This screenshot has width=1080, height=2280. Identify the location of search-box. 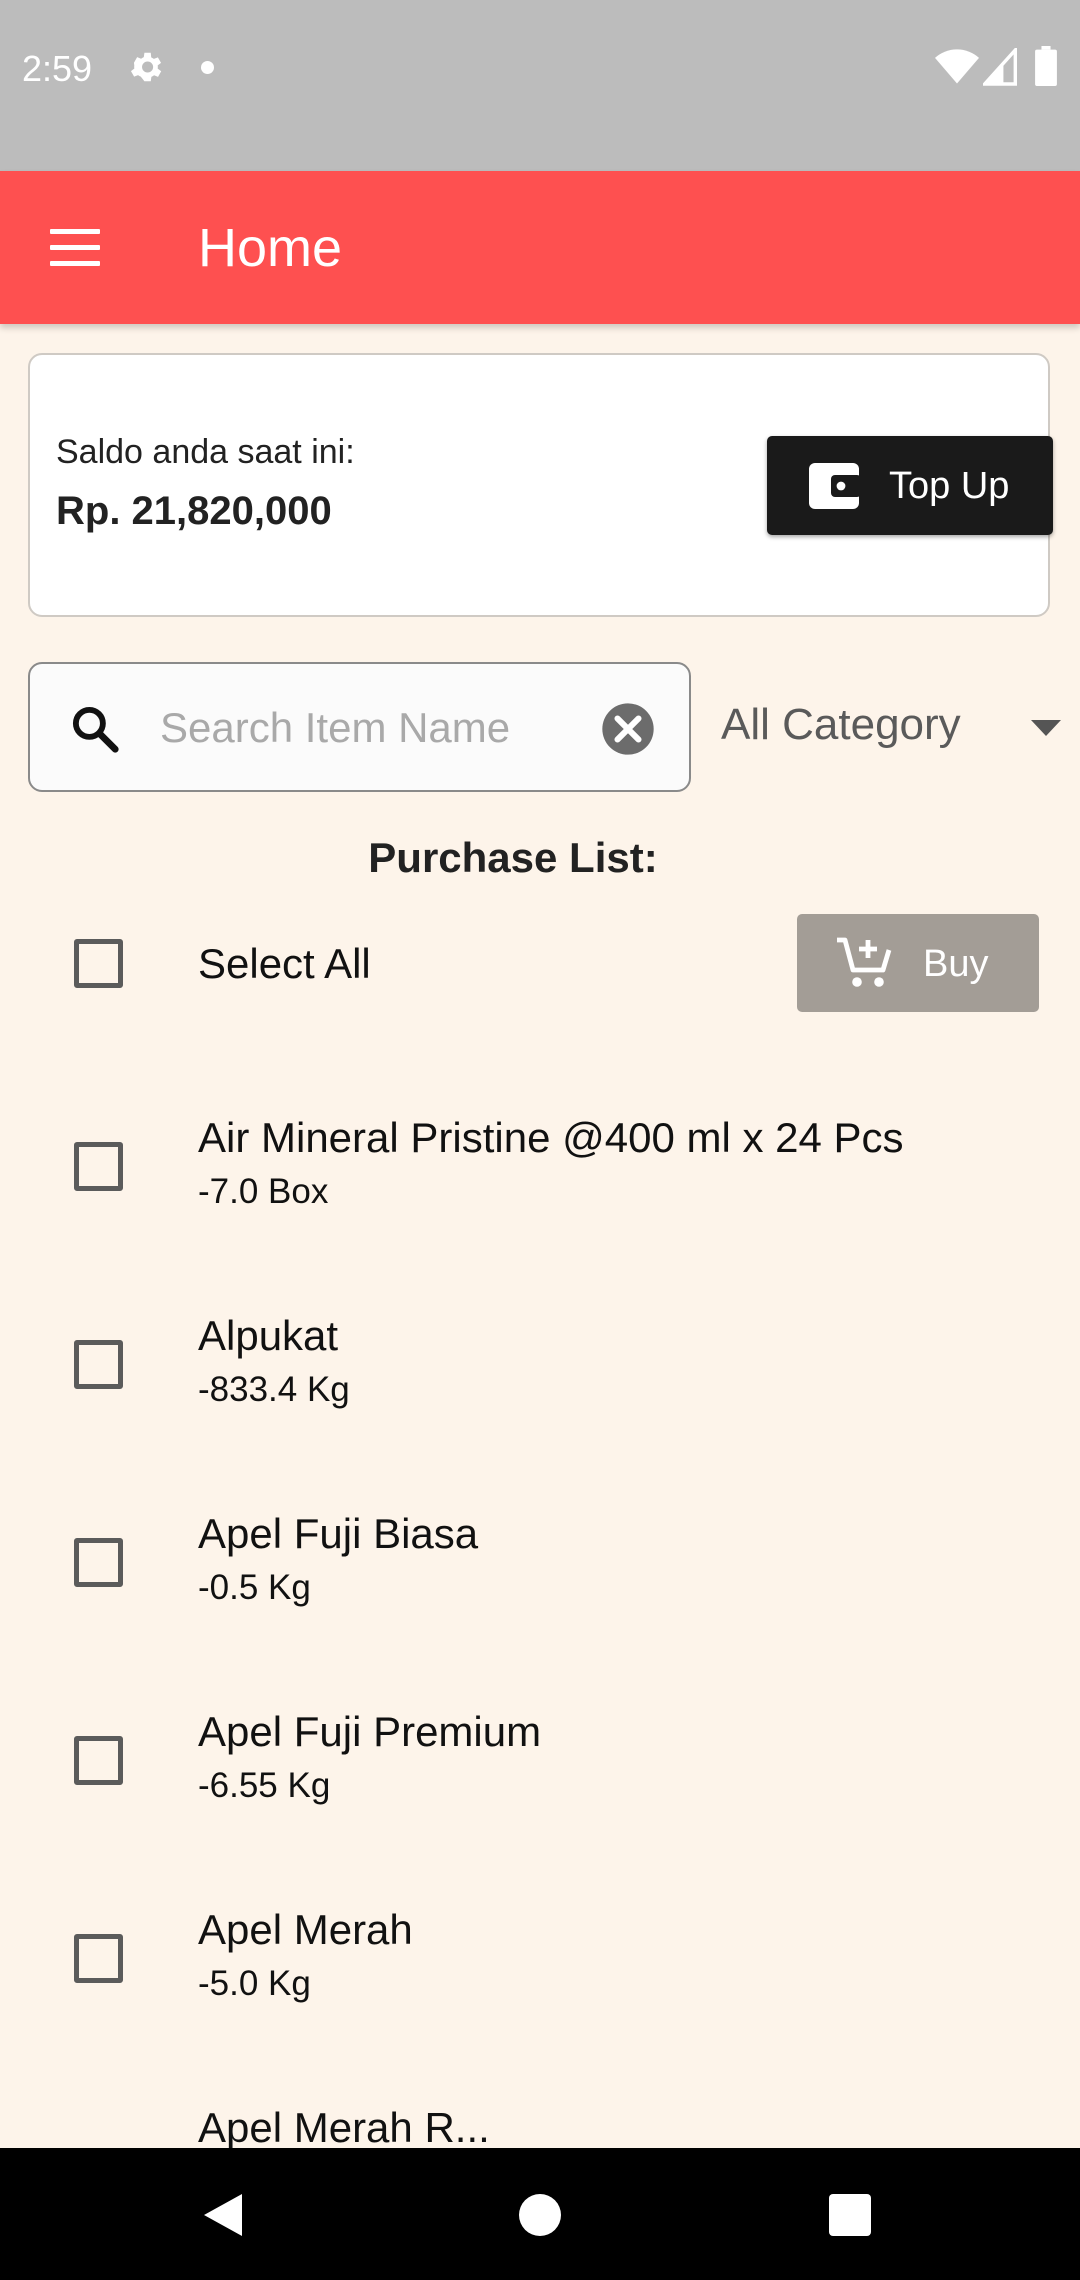
(359, 727).